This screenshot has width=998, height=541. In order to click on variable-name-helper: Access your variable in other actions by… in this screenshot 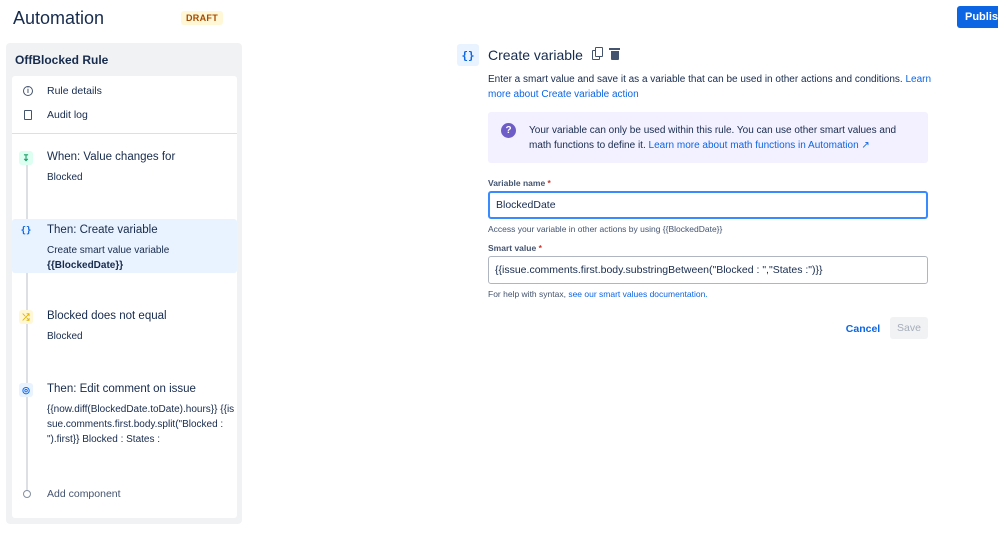, I will do `click(605, 229)`.